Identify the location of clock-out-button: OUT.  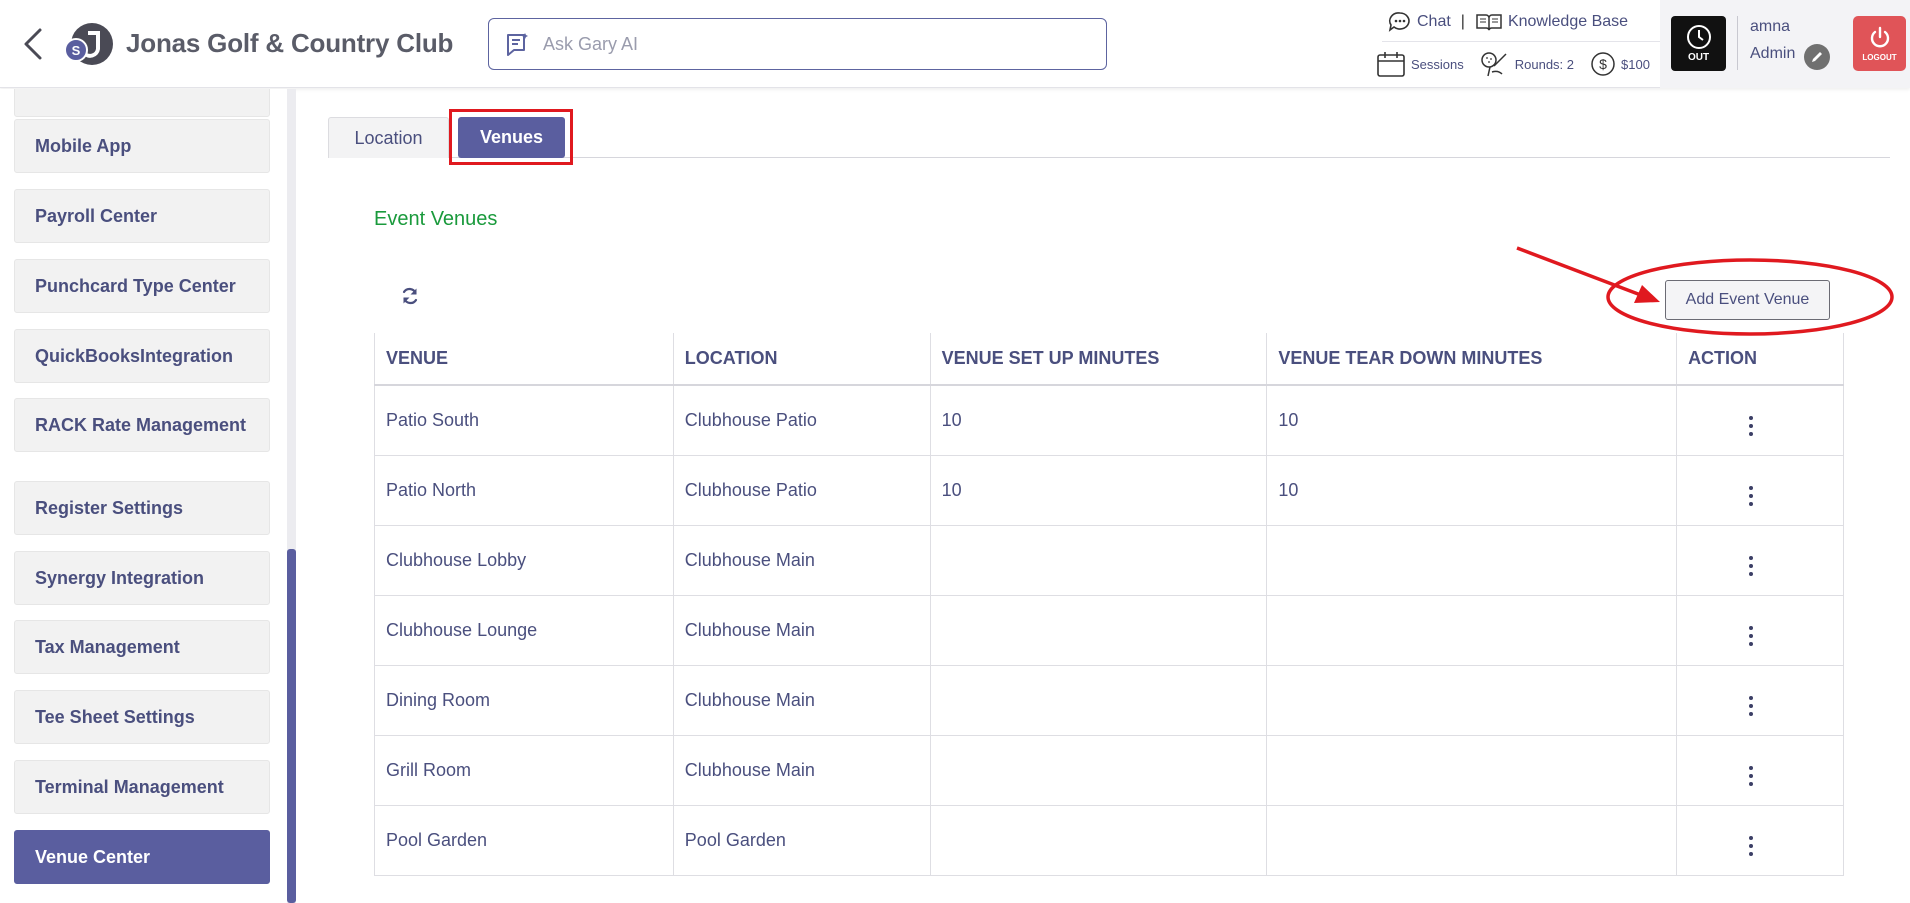
(1698, 43).